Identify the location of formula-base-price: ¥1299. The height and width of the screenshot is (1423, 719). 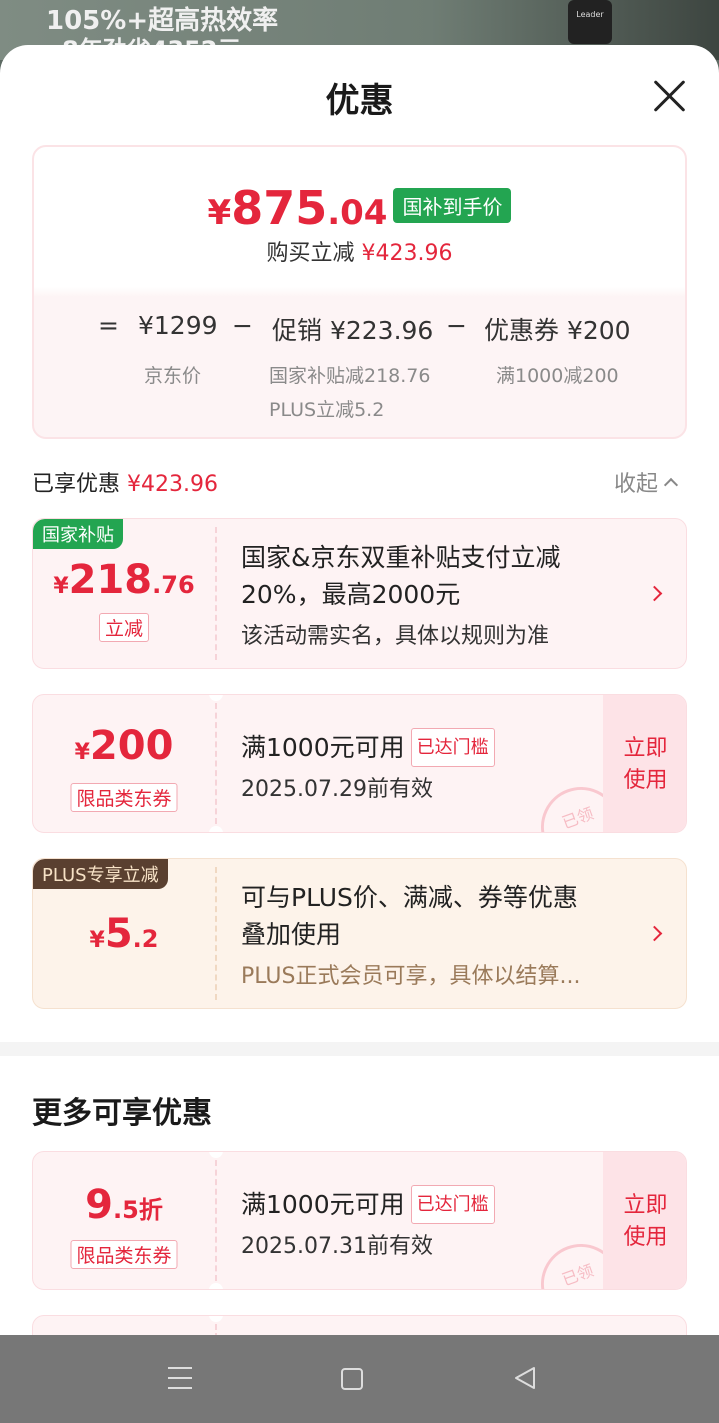
(178, 325).